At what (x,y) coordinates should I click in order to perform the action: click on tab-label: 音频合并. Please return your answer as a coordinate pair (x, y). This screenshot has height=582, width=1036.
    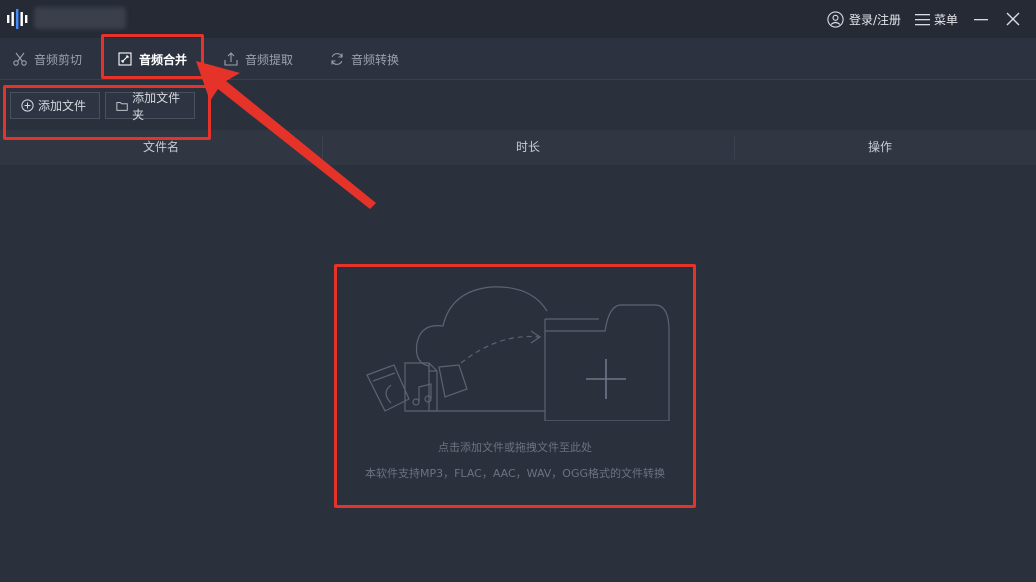
    Looking at the image, I should click on (163, 59).